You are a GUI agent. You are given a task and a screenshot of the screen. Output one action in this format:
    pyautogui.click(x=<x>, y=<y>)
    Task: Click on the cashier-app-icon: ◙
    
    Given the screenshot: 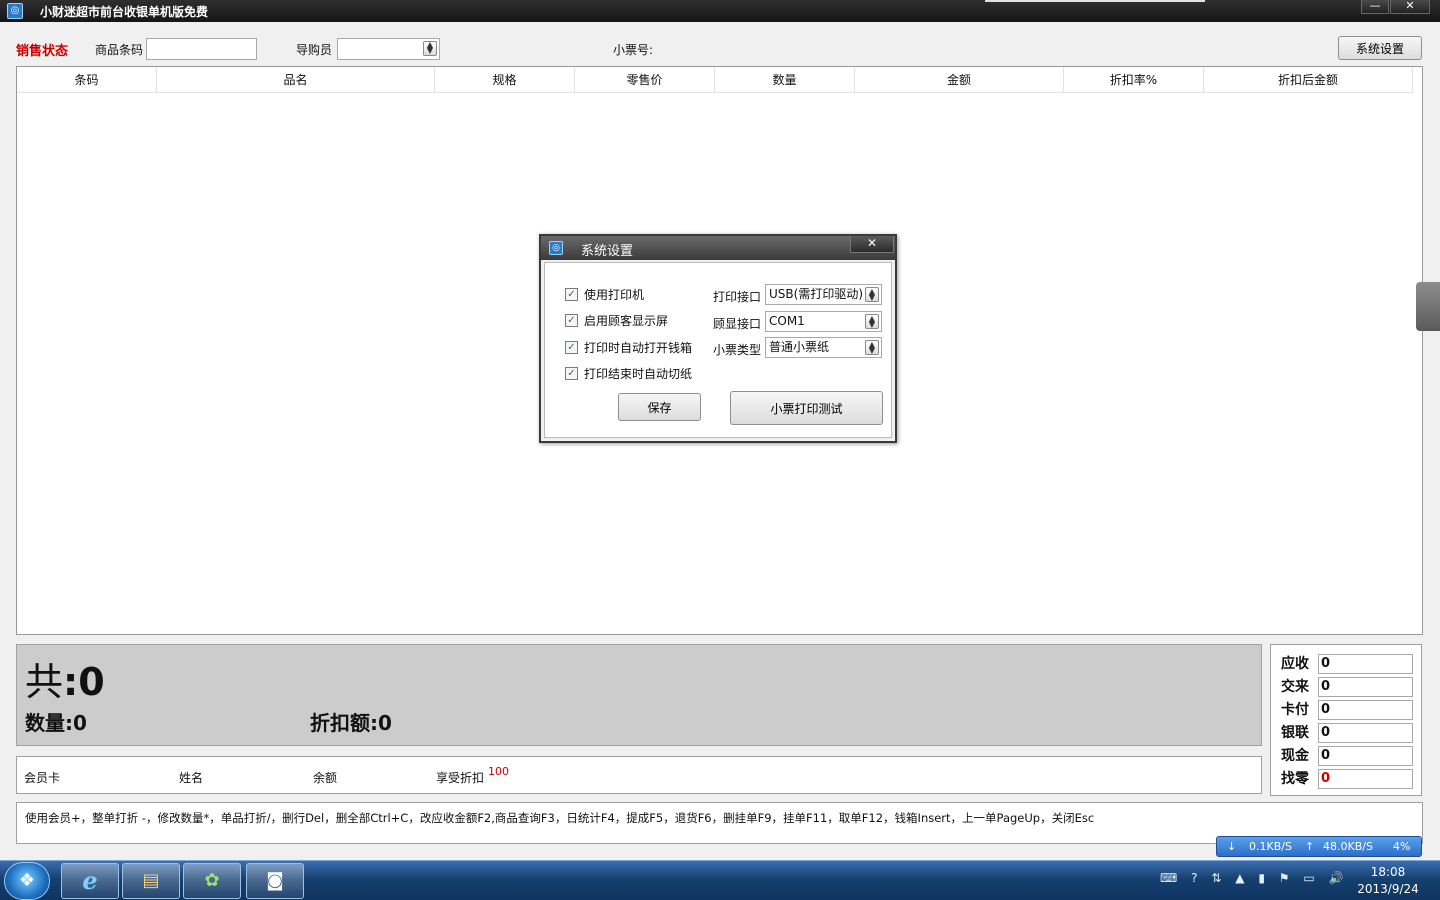 What is the action you would take?
    pyautogui.click(x=275, y=880)
    